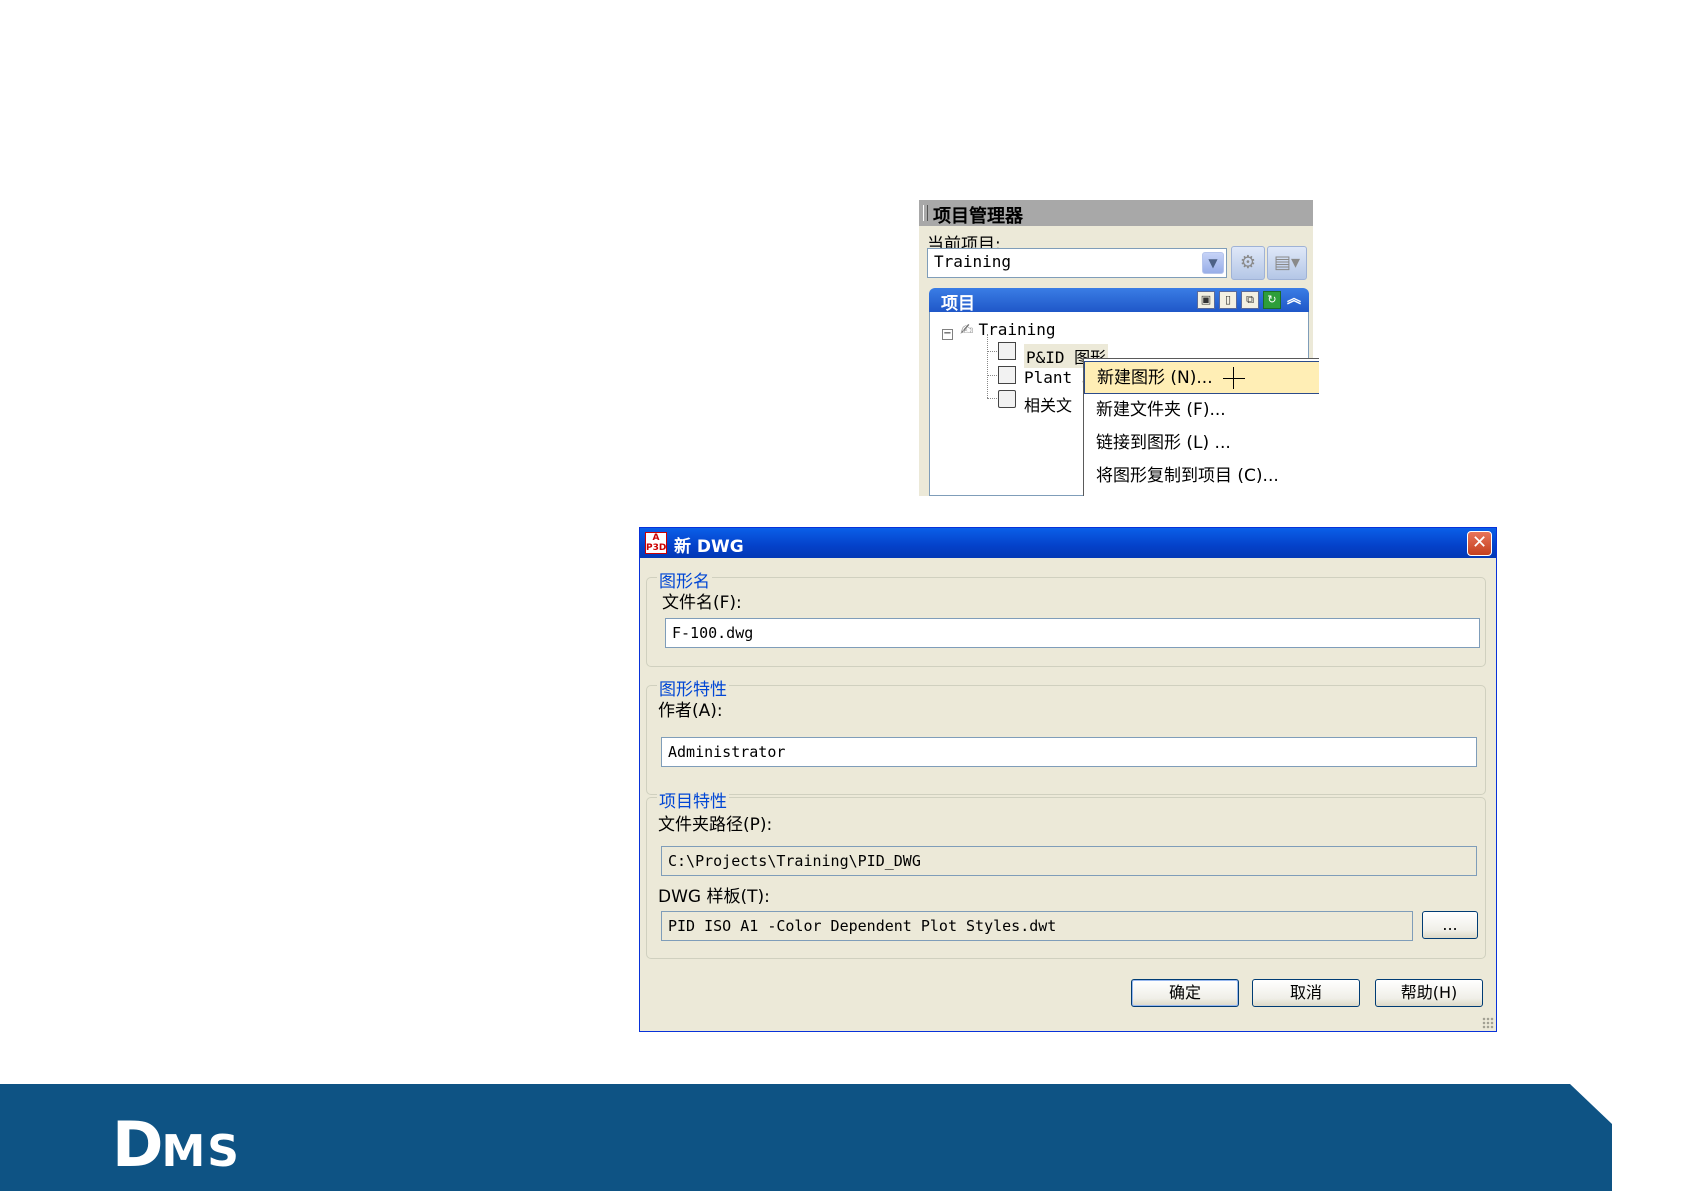 Image resolution: width=1685 pixels, height=1191 pixels. Describe the element at coordinates (1069, 752) in the screenshot. I see `author-input: Administrator` at that location.